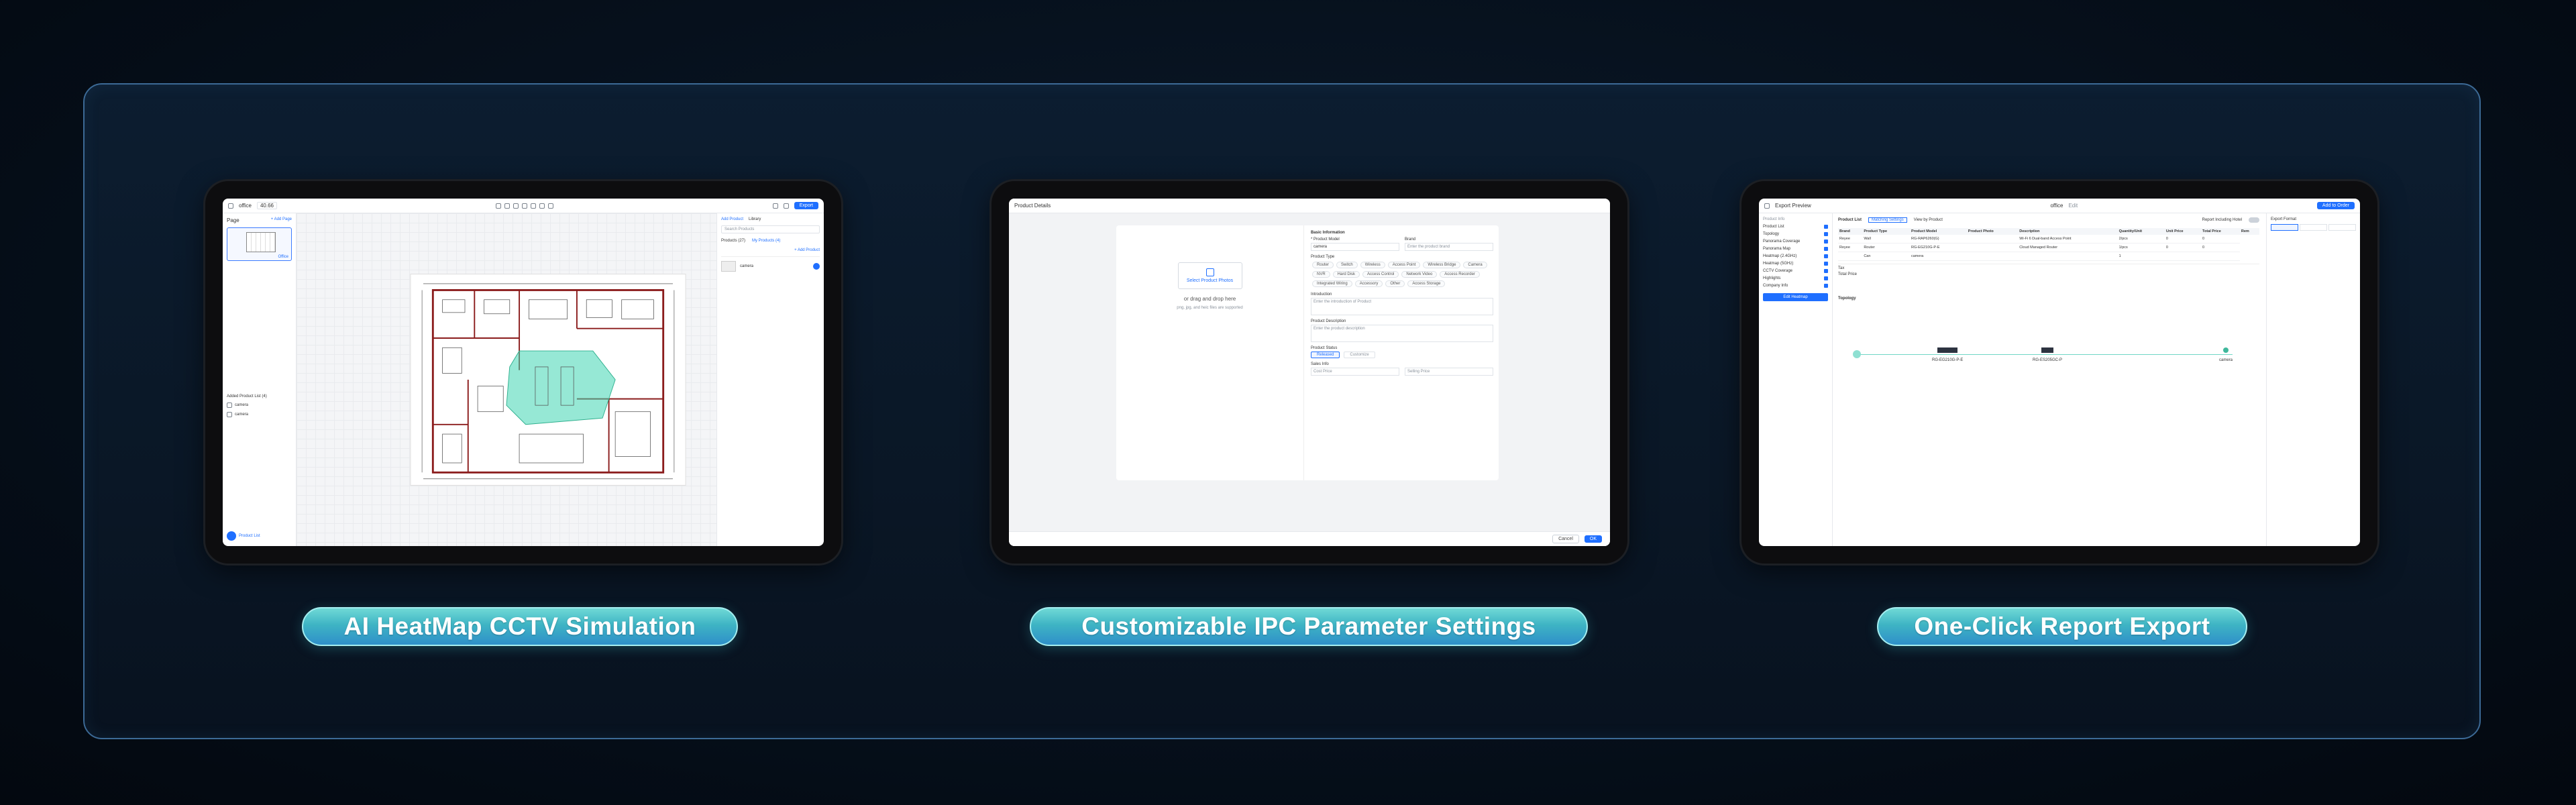  Describe the element at coordinates (1795, 297) in the screenshot. I see `edit-heatmap-button: Edit Heatmap` at that location.